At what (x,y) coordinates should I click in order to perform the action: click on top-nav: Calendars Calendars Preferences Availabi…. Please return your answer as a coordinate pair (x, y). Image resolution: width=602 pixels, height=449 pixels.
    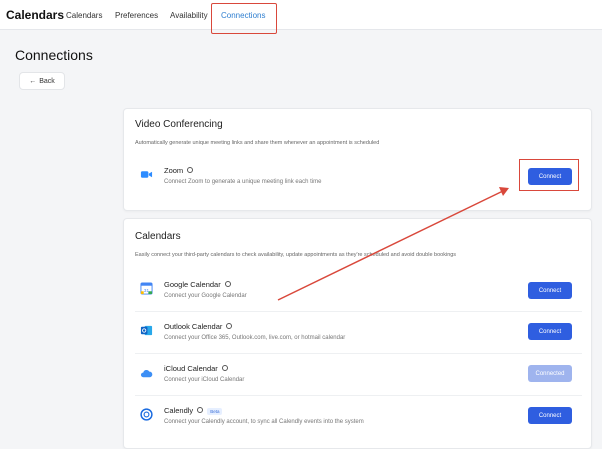
    Looking at the image, I should click on (301, 15).